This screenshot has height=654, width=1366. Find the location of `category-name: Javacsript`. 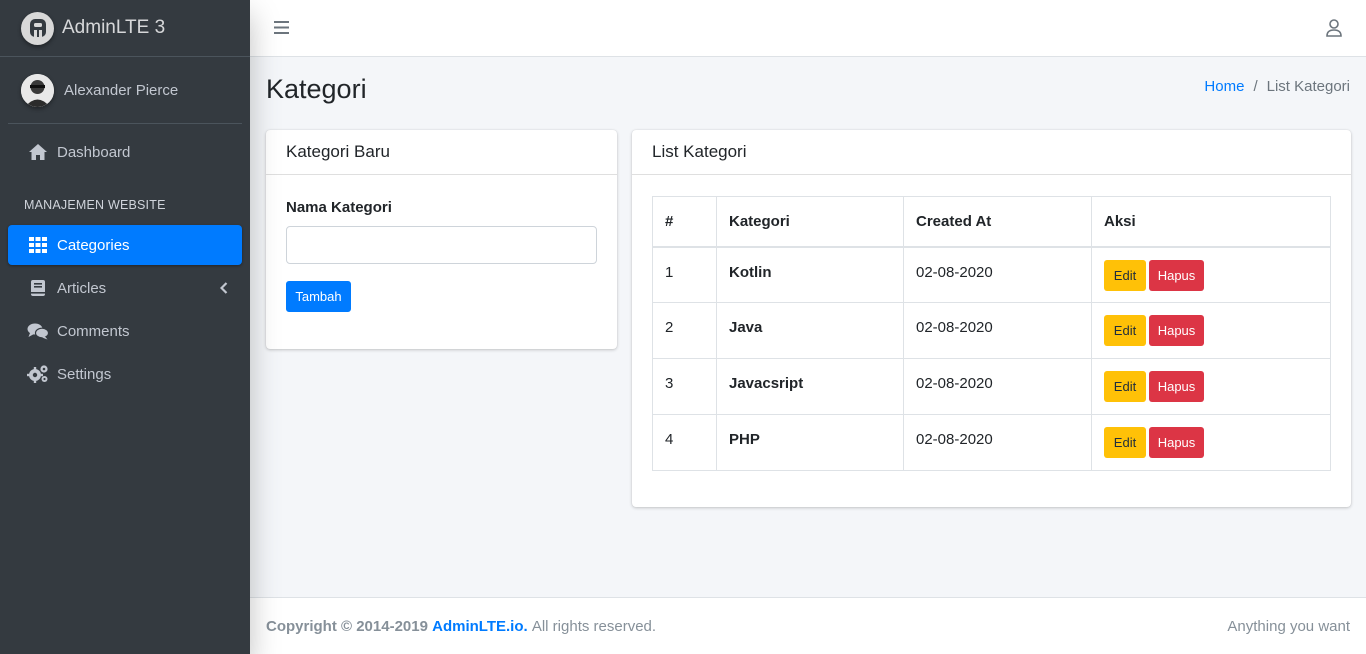

category-name: Javacsript is located at coordinates (810, 386).